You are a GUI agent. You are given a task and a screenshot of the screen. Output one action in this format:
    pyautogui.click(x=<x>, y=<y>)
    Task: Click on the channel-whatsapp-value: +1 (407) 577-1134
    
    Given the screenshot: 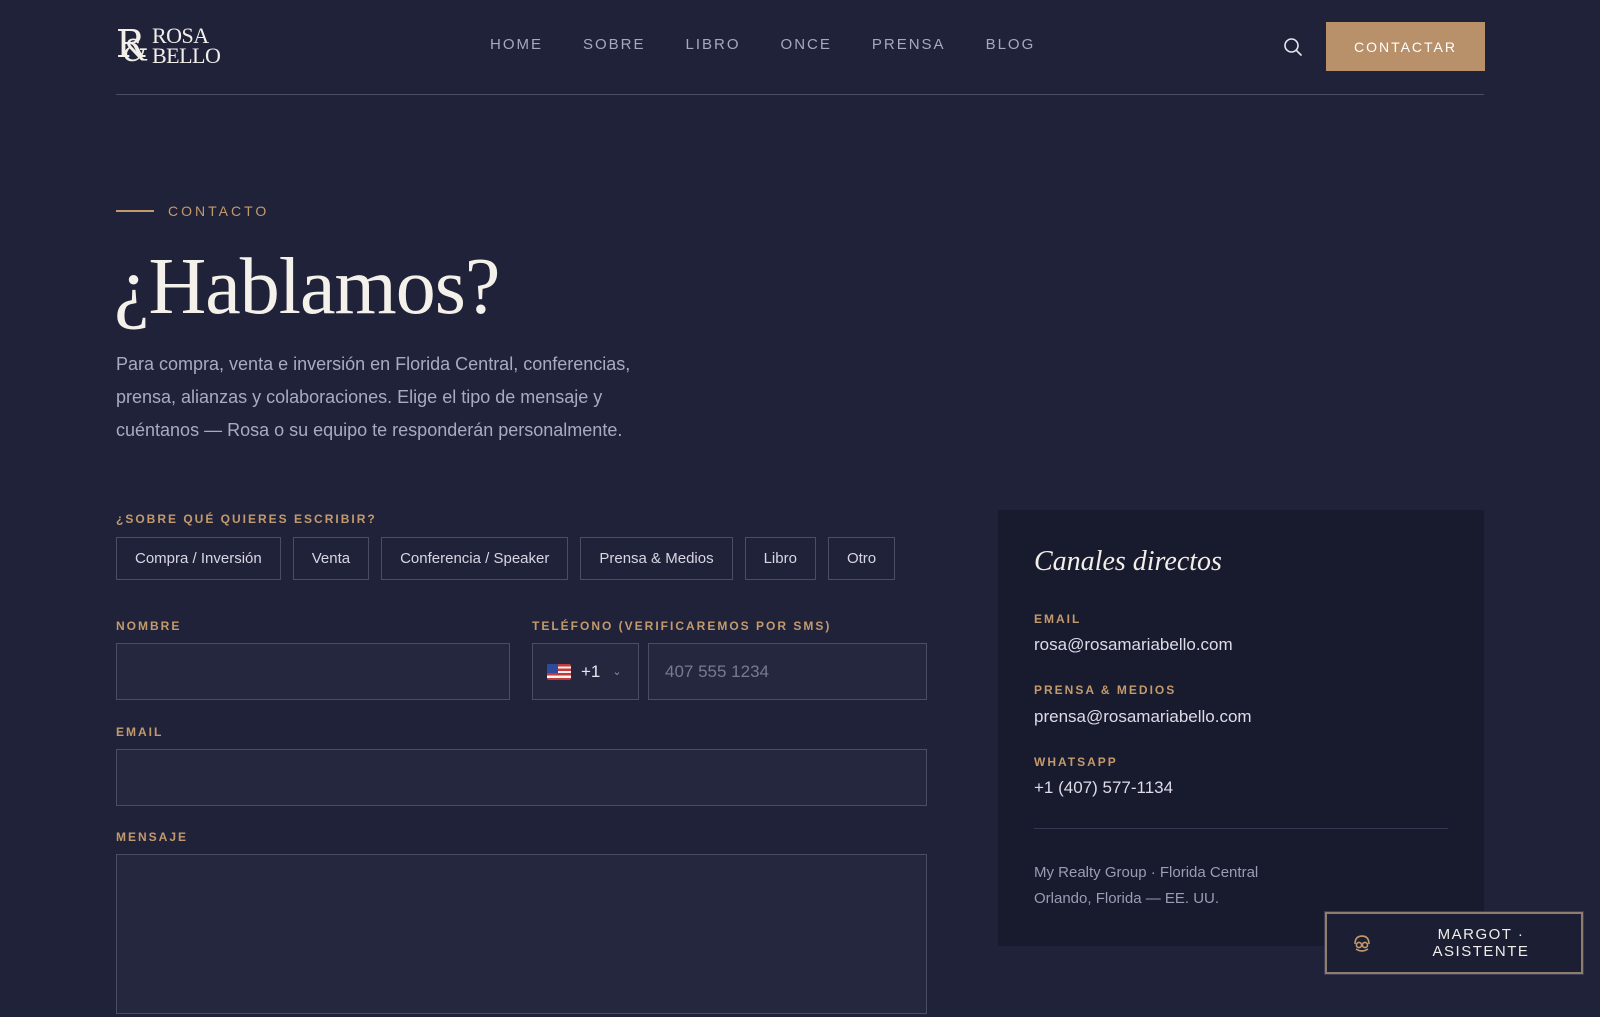 What is the action you would take?
    pyautogui.click(x=1103, y=788)
    